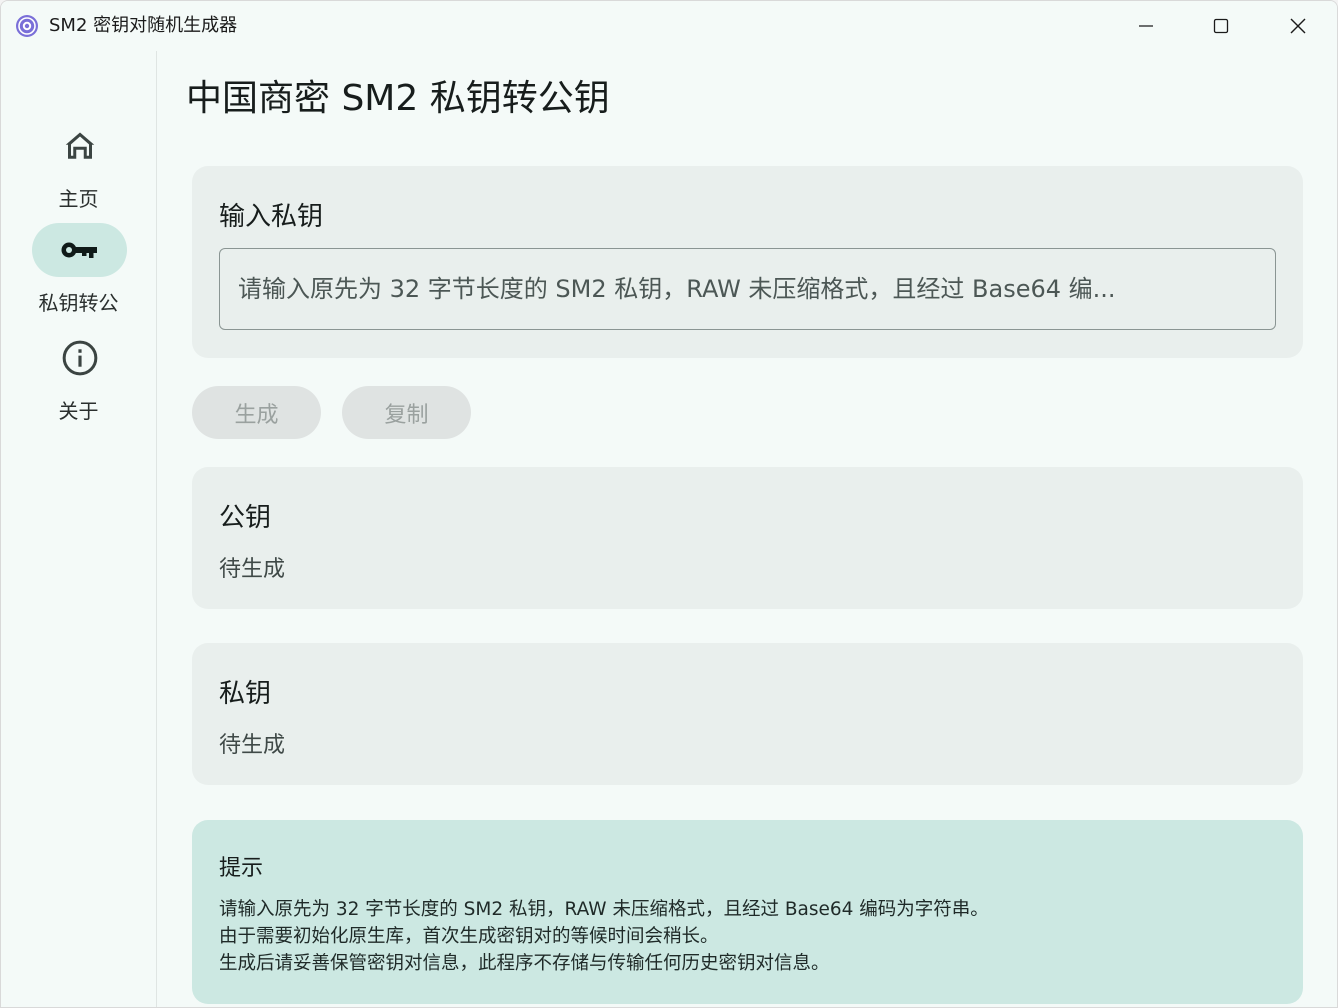 This screenshot has height=1008, width=1338. Describe the element at coordinates (398, 98) in the screenshot. I see `page-title: 中国商密 SM2 私钥转公钥` at that location.